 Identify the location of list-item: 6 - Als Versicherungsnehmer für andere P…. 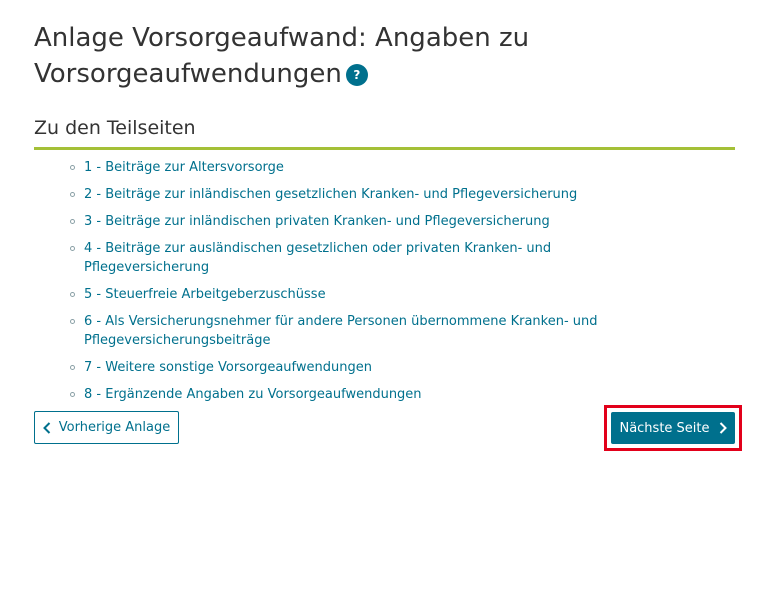
(375, 331).